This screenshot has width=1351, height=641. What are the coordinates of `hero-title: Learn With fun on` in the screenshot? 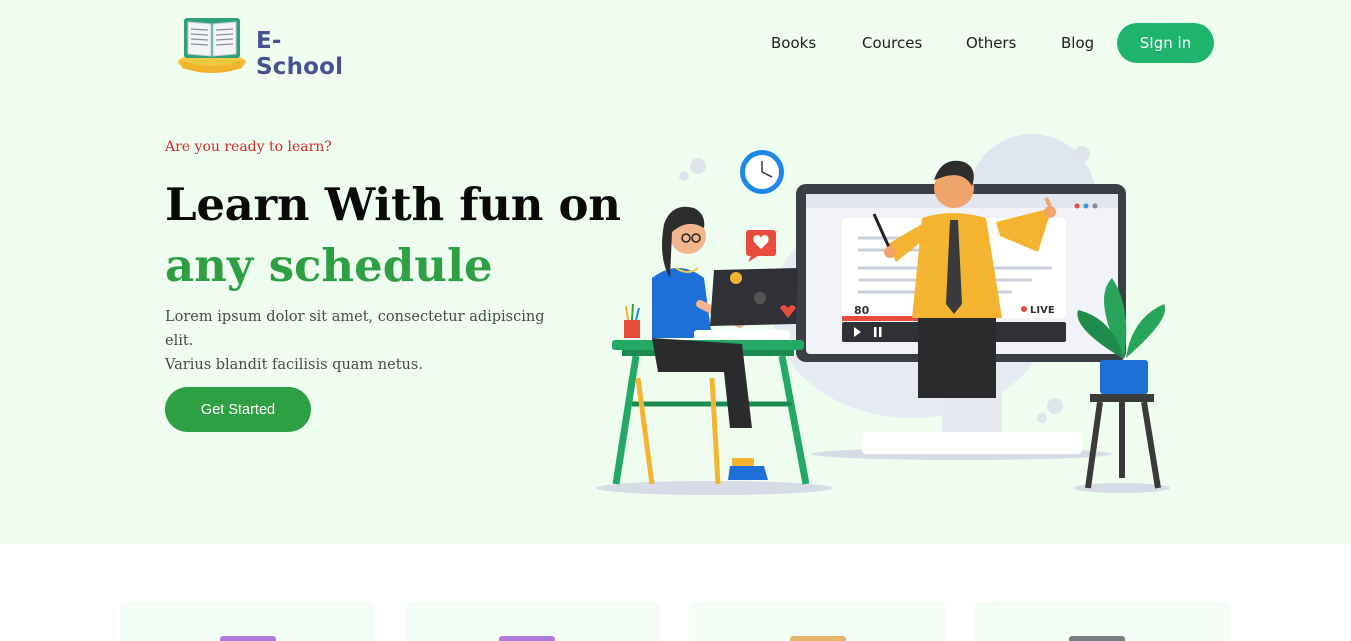 It's located at (393, 204).